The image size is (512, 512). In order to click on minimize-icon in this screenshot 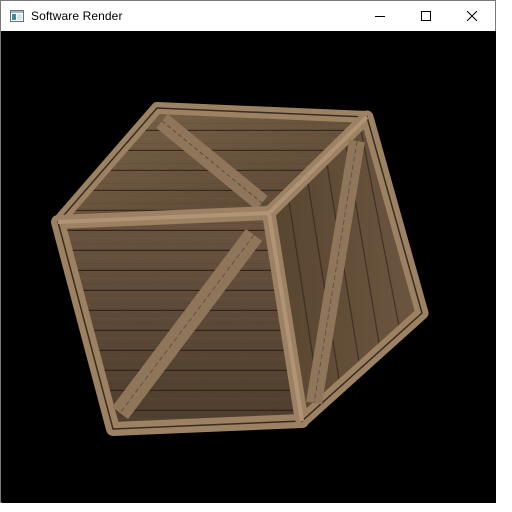, I will do `click(380, 16)`.